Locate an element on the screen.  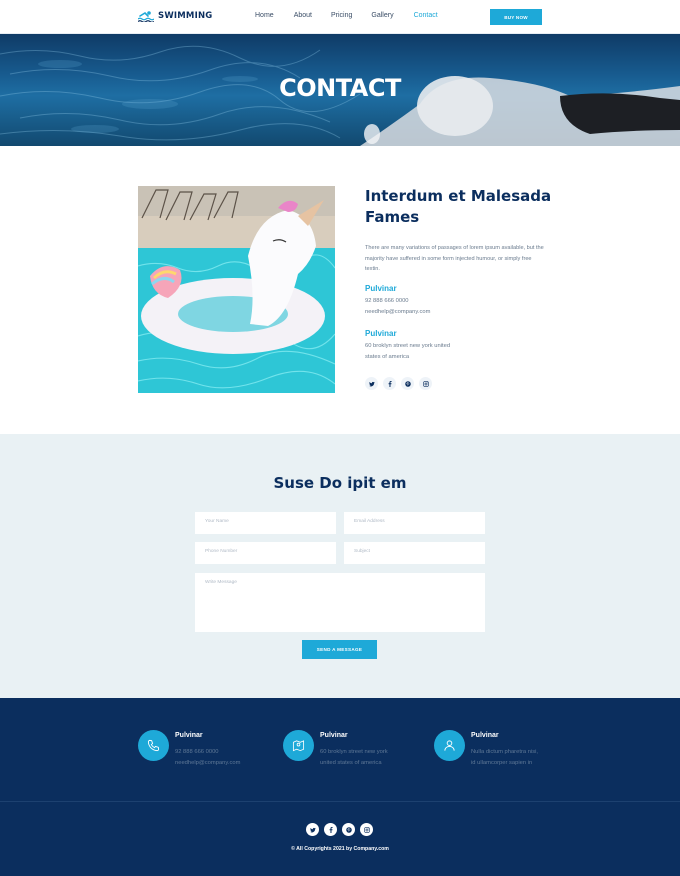
footer-address-line-1: 60 broklyn street new york is located at coordinates (354, 752).